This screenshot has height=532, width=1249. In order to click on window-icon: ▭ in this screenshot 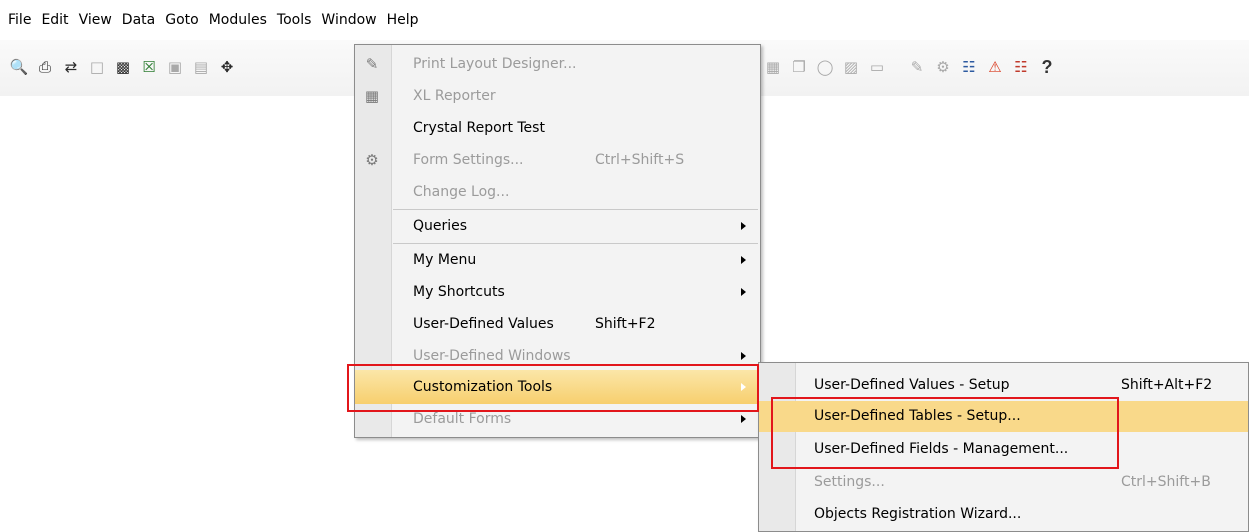, I will do `click(877, 67)`.